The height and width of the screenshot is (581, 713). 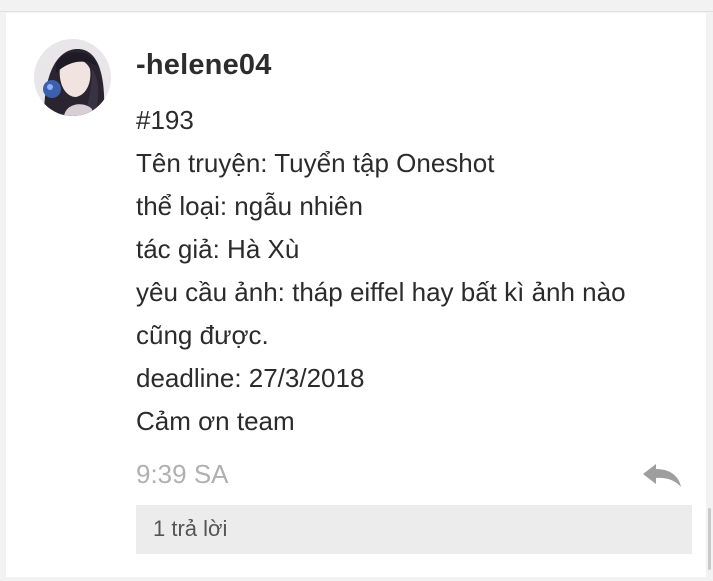 What do you see at coordinates (190, 528) in the screenshot?
I see `replies-label: 1 trả lời` at bounding box center [190, 528].